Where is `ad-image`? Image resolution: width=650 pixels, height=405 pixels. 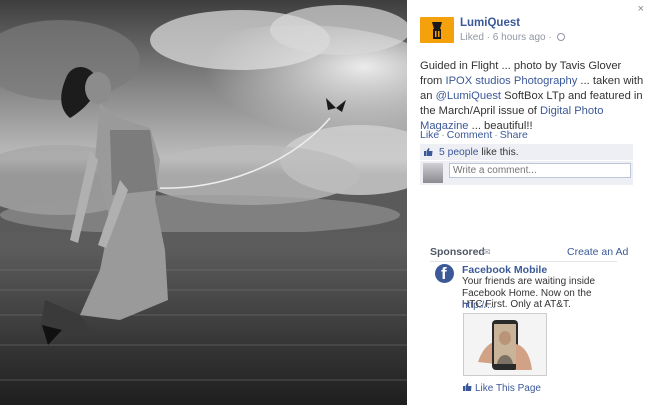
ad-image is located at coordinates (505, 344).